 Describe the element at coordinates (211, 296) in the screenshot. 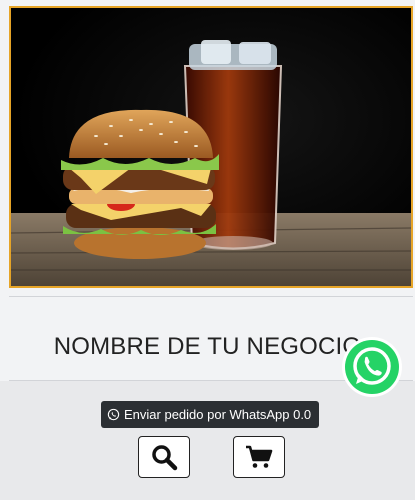

I see `top-divider` at that location.